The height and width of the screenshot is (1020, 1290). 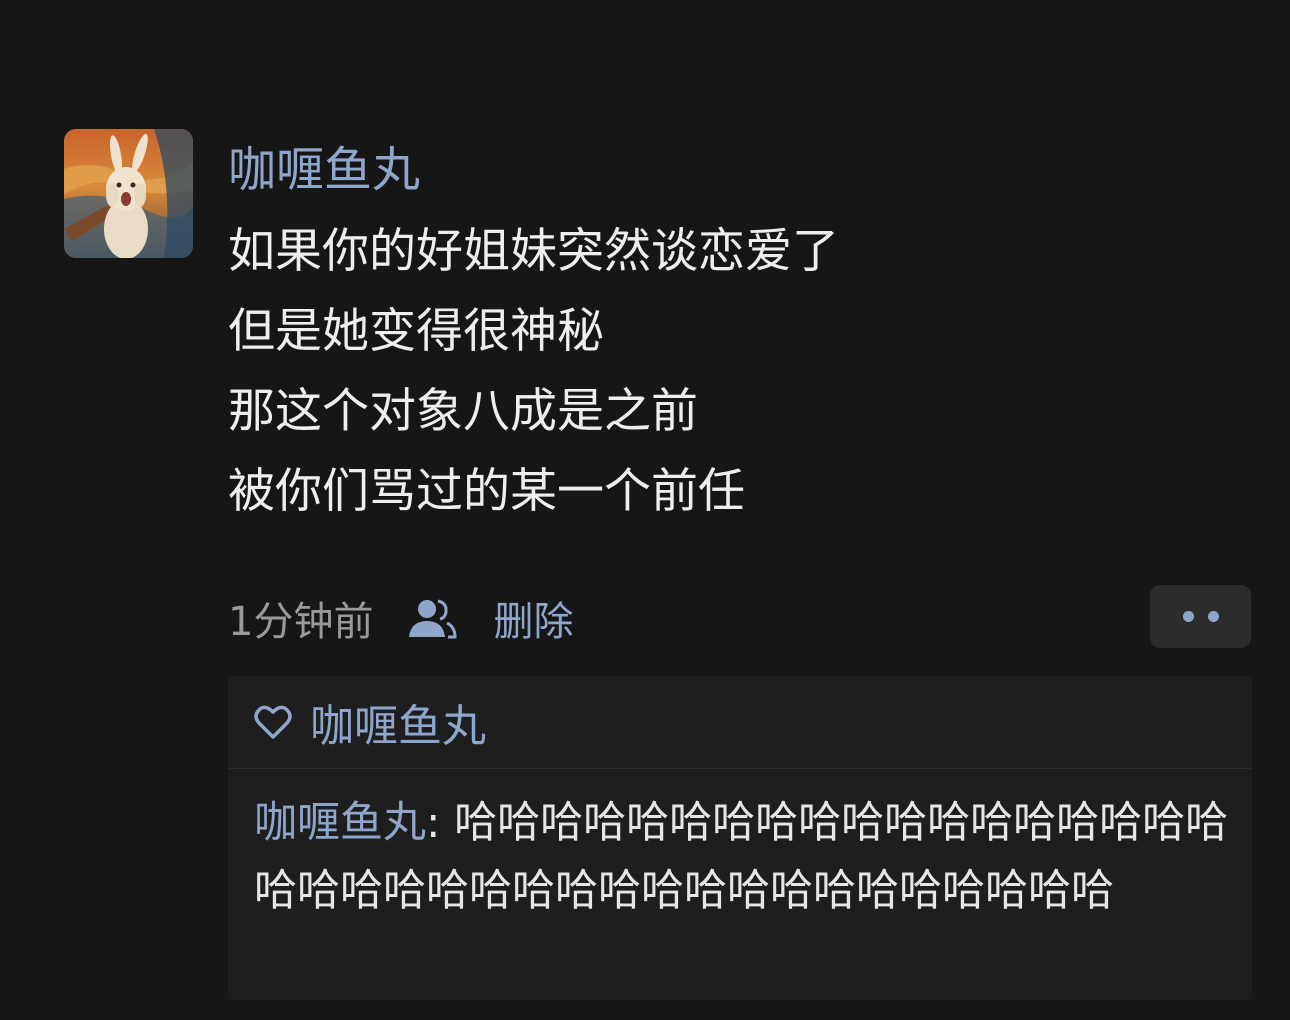 What do you see at coordinates (533, 618) in the screenshot?
I see `delete-button: 删除` at bounding box center [533, 618].